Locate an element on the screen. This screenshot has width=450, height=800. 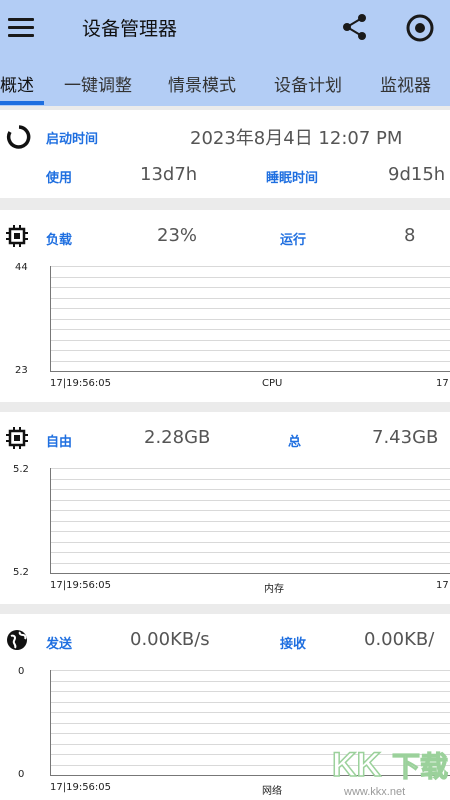
receive-label: 接收 is located at coordinates (293, 644).